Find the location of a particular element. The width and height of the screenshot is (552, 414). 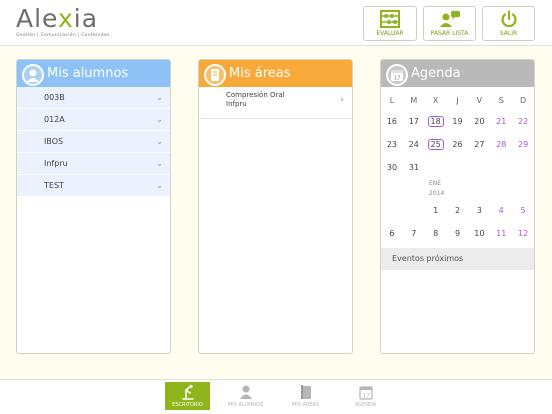

weekday: L is located at coordinates (392, 100).